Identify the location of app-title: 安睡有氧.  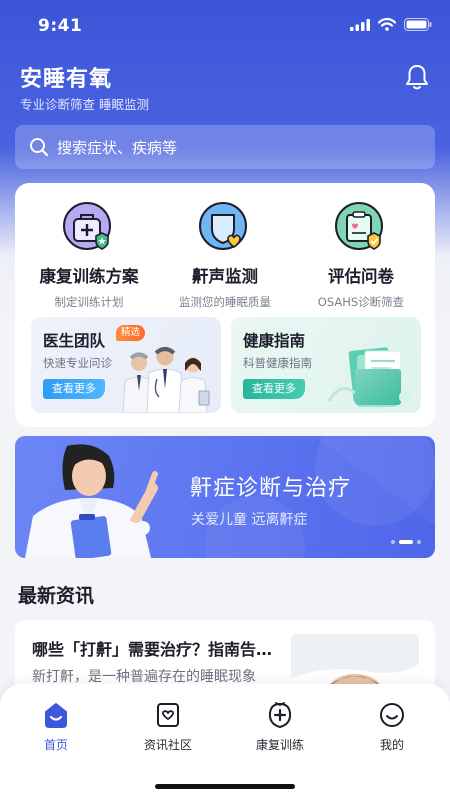
(66, 79).